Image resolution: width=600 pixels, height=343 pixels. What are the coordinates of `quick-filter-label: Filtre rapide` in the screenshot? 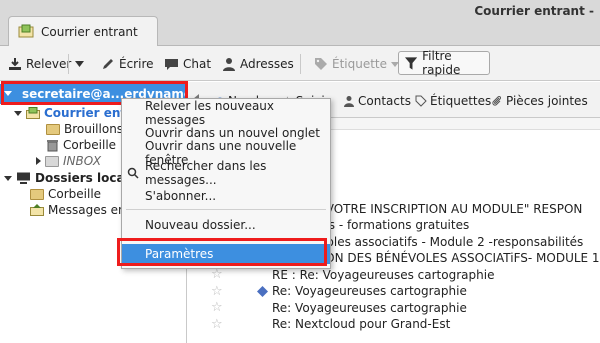 It's located at (441, 63).